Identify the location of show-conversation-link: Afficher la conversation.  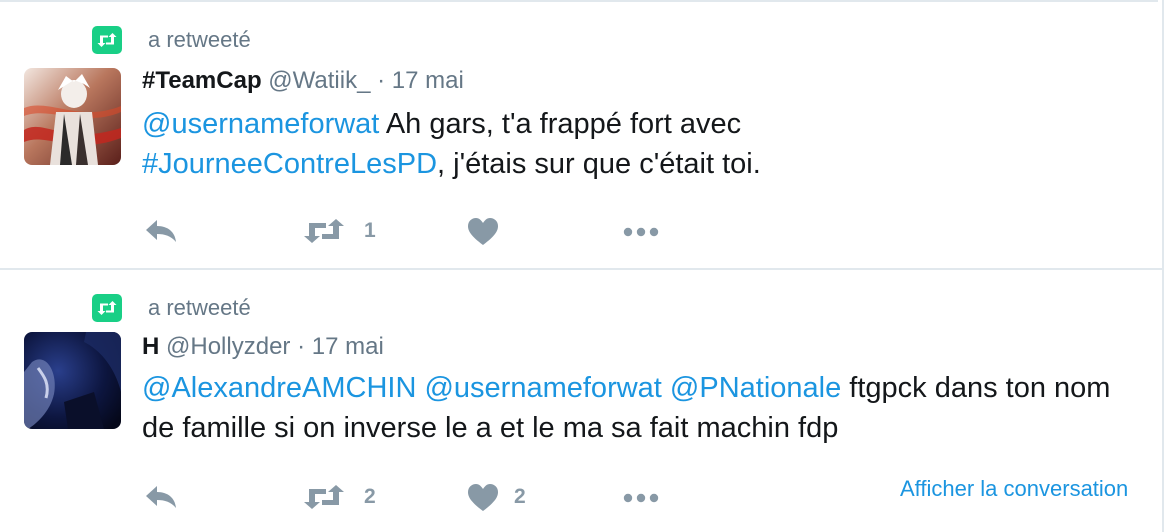
(1014, 489).